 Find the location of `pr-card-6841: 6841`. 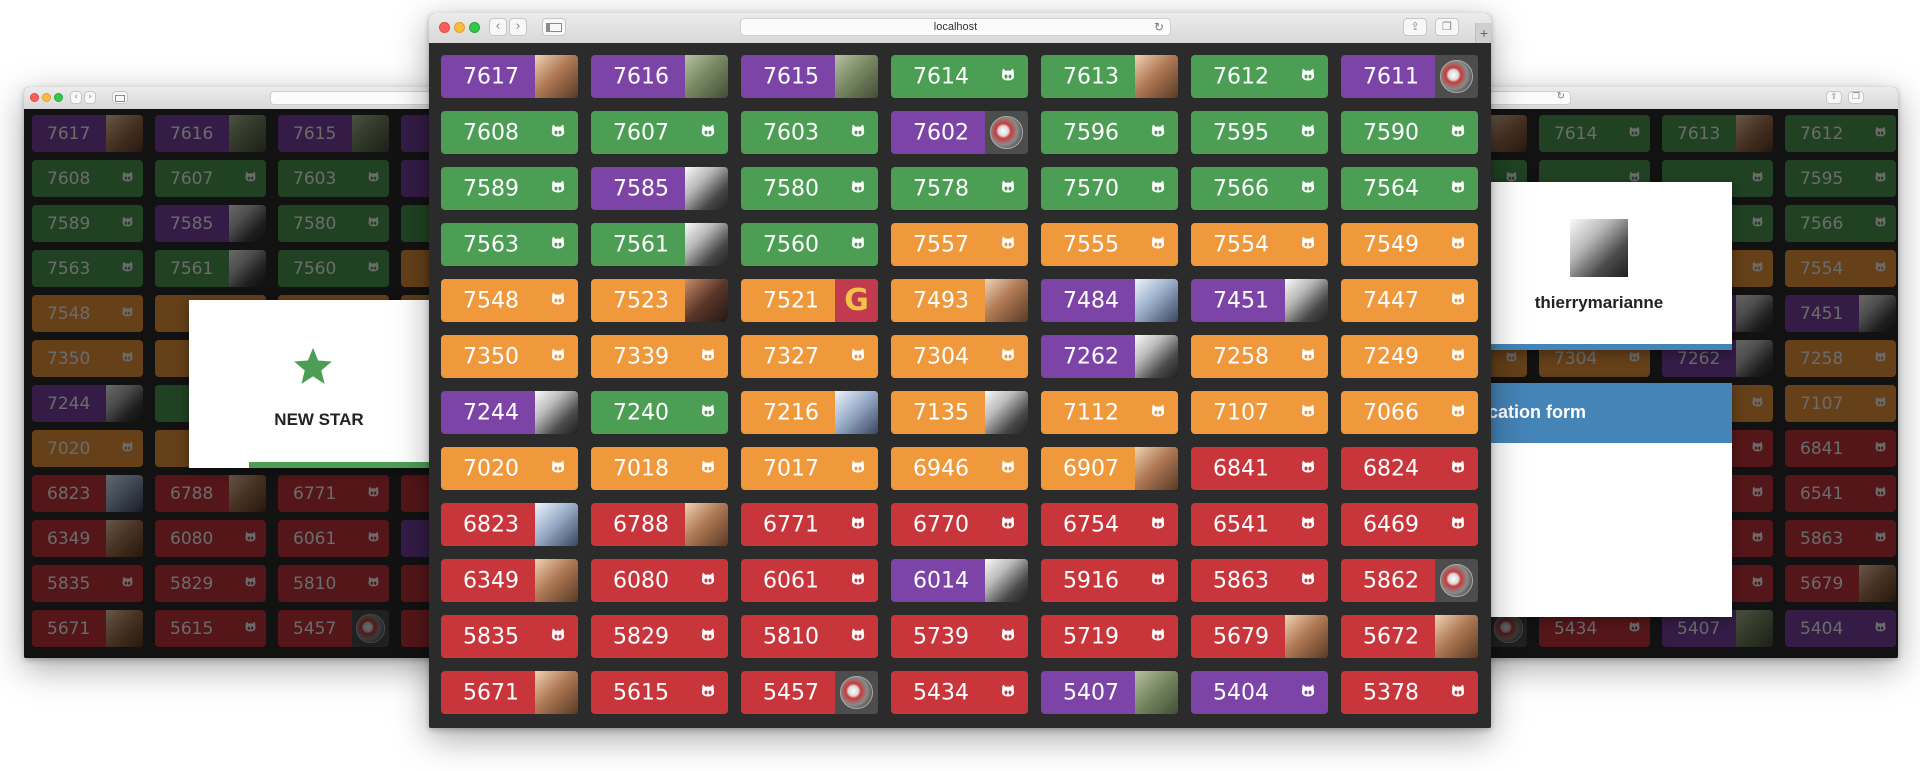

pr-card-6841: 6841 is located at coordinates (1259, 468).